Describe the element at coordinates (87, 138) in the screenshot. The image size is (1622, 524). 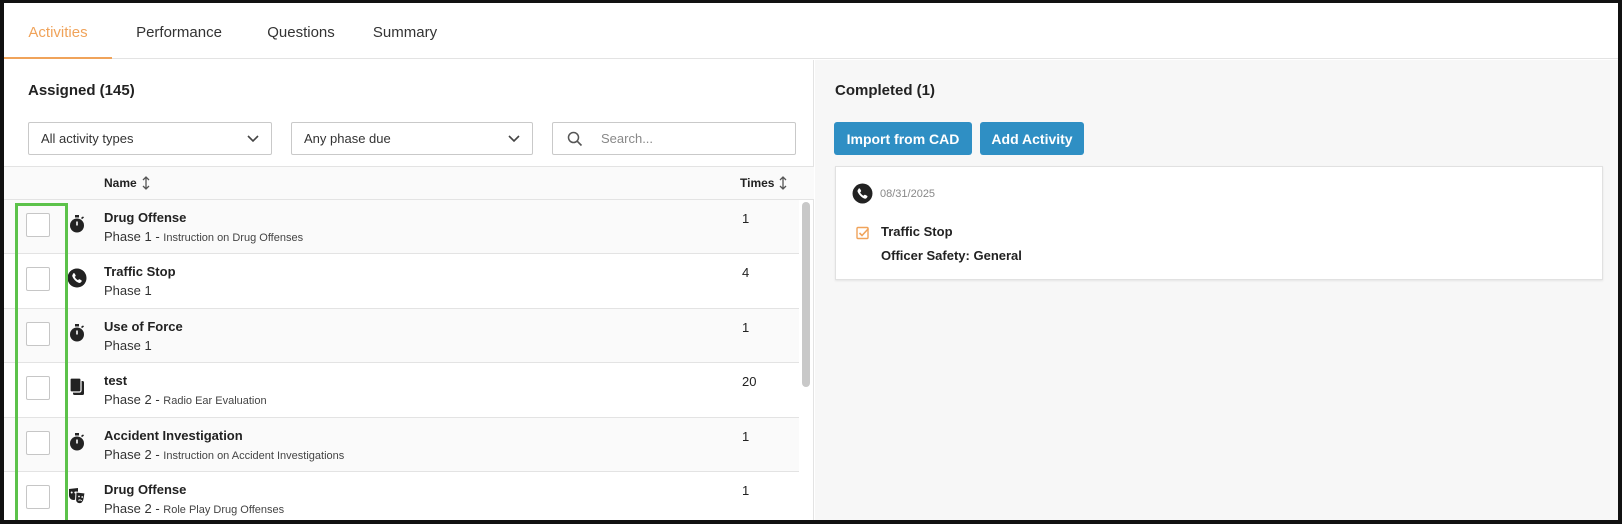
I see `activity-type-value: All activity types` at that location.